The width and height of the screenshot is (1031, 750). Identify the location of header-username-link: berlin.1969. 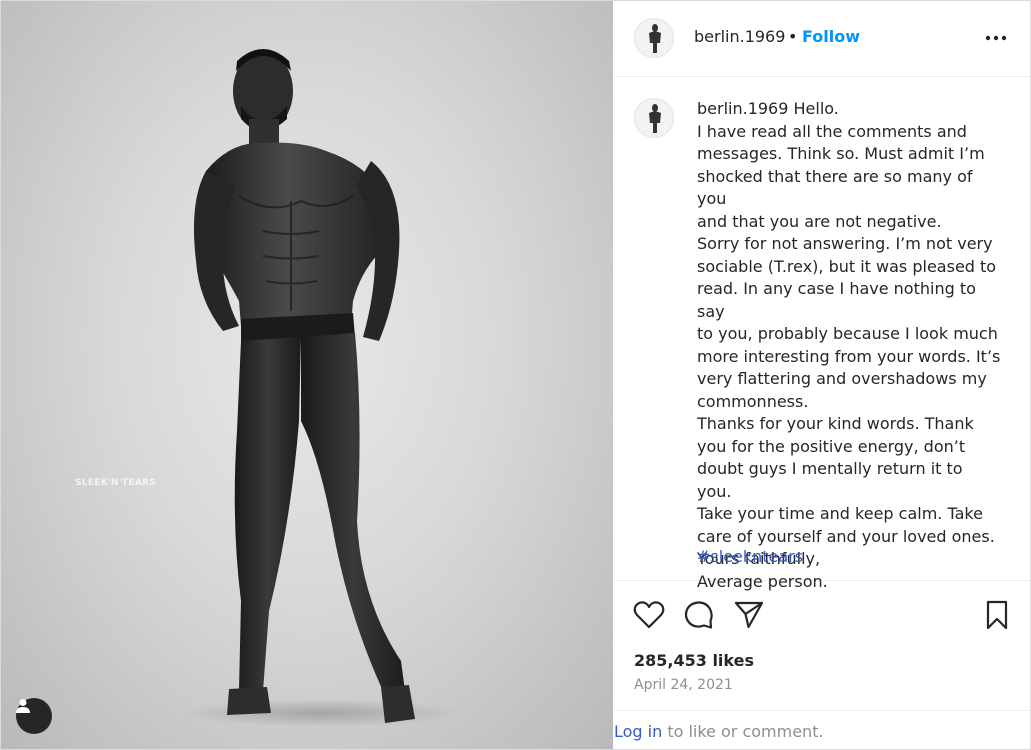
(739, 36).